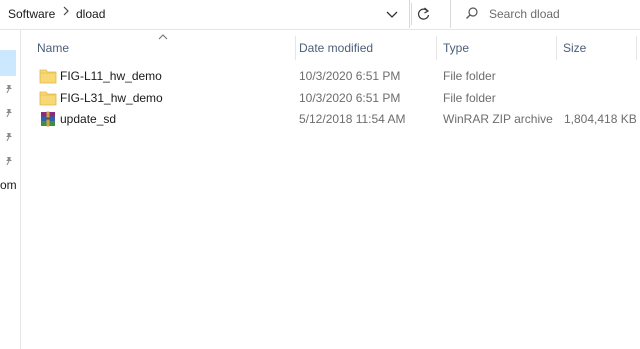  Describe the element at coordinates (597, 48) in the screenshot. I see `column-header-size: Size` at that location.